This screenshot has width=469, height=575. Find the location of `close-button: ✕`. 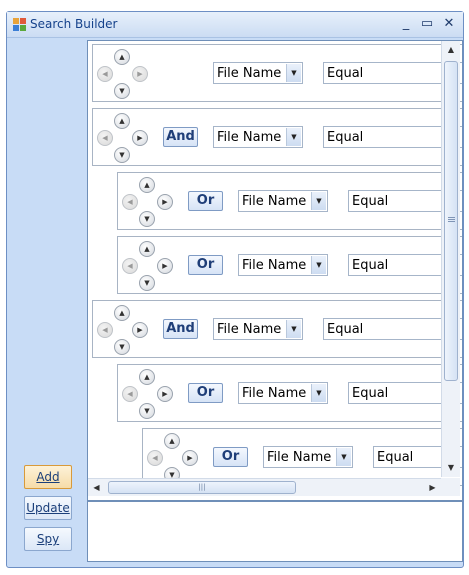

close-button: ✕ is located at coordinates (449, 24).